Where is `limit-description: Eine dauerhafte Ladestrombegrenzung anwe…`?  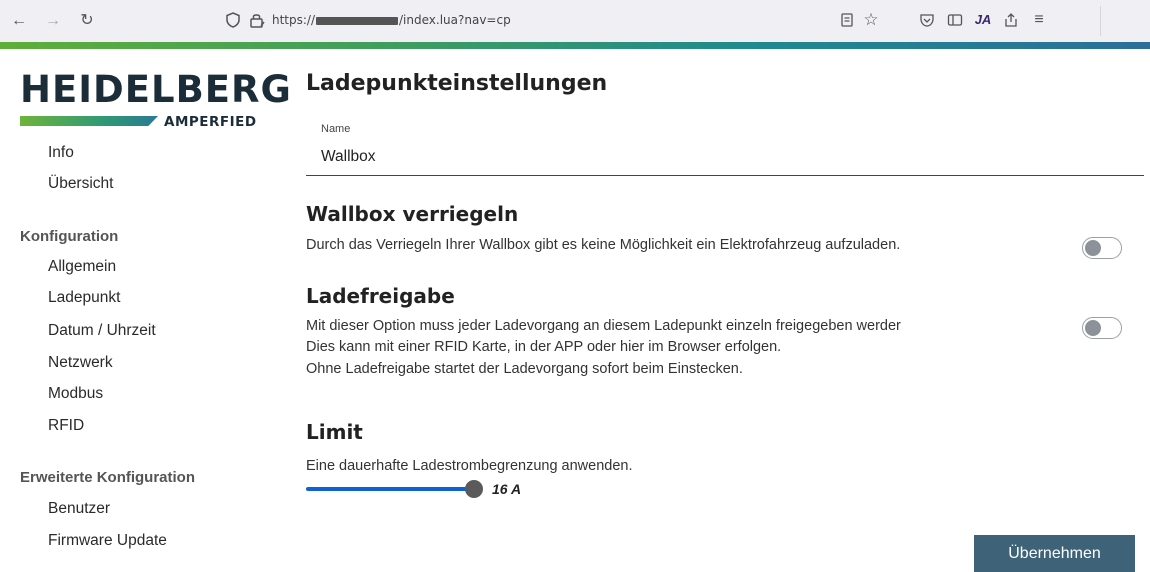 limit-description: Eine dauerhafte Ladestrombegrenzung anwe… is located at coordinates (469, 466).